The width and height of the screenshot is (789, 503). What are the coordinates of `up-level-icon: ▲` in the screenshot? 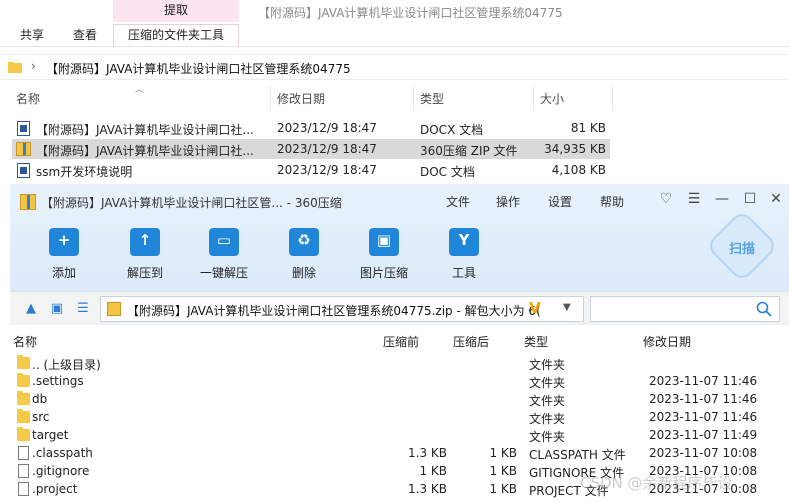 It's located at (31, 309).